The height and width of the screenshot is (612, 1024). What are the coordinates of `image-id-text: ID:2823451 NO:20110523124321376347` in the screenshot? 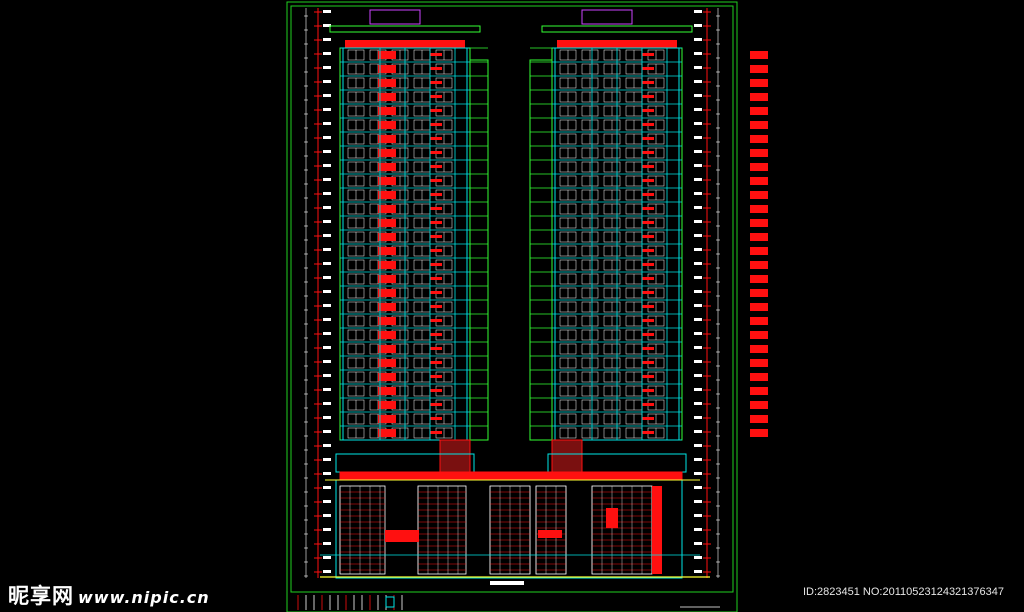 It's located at (903, 592).